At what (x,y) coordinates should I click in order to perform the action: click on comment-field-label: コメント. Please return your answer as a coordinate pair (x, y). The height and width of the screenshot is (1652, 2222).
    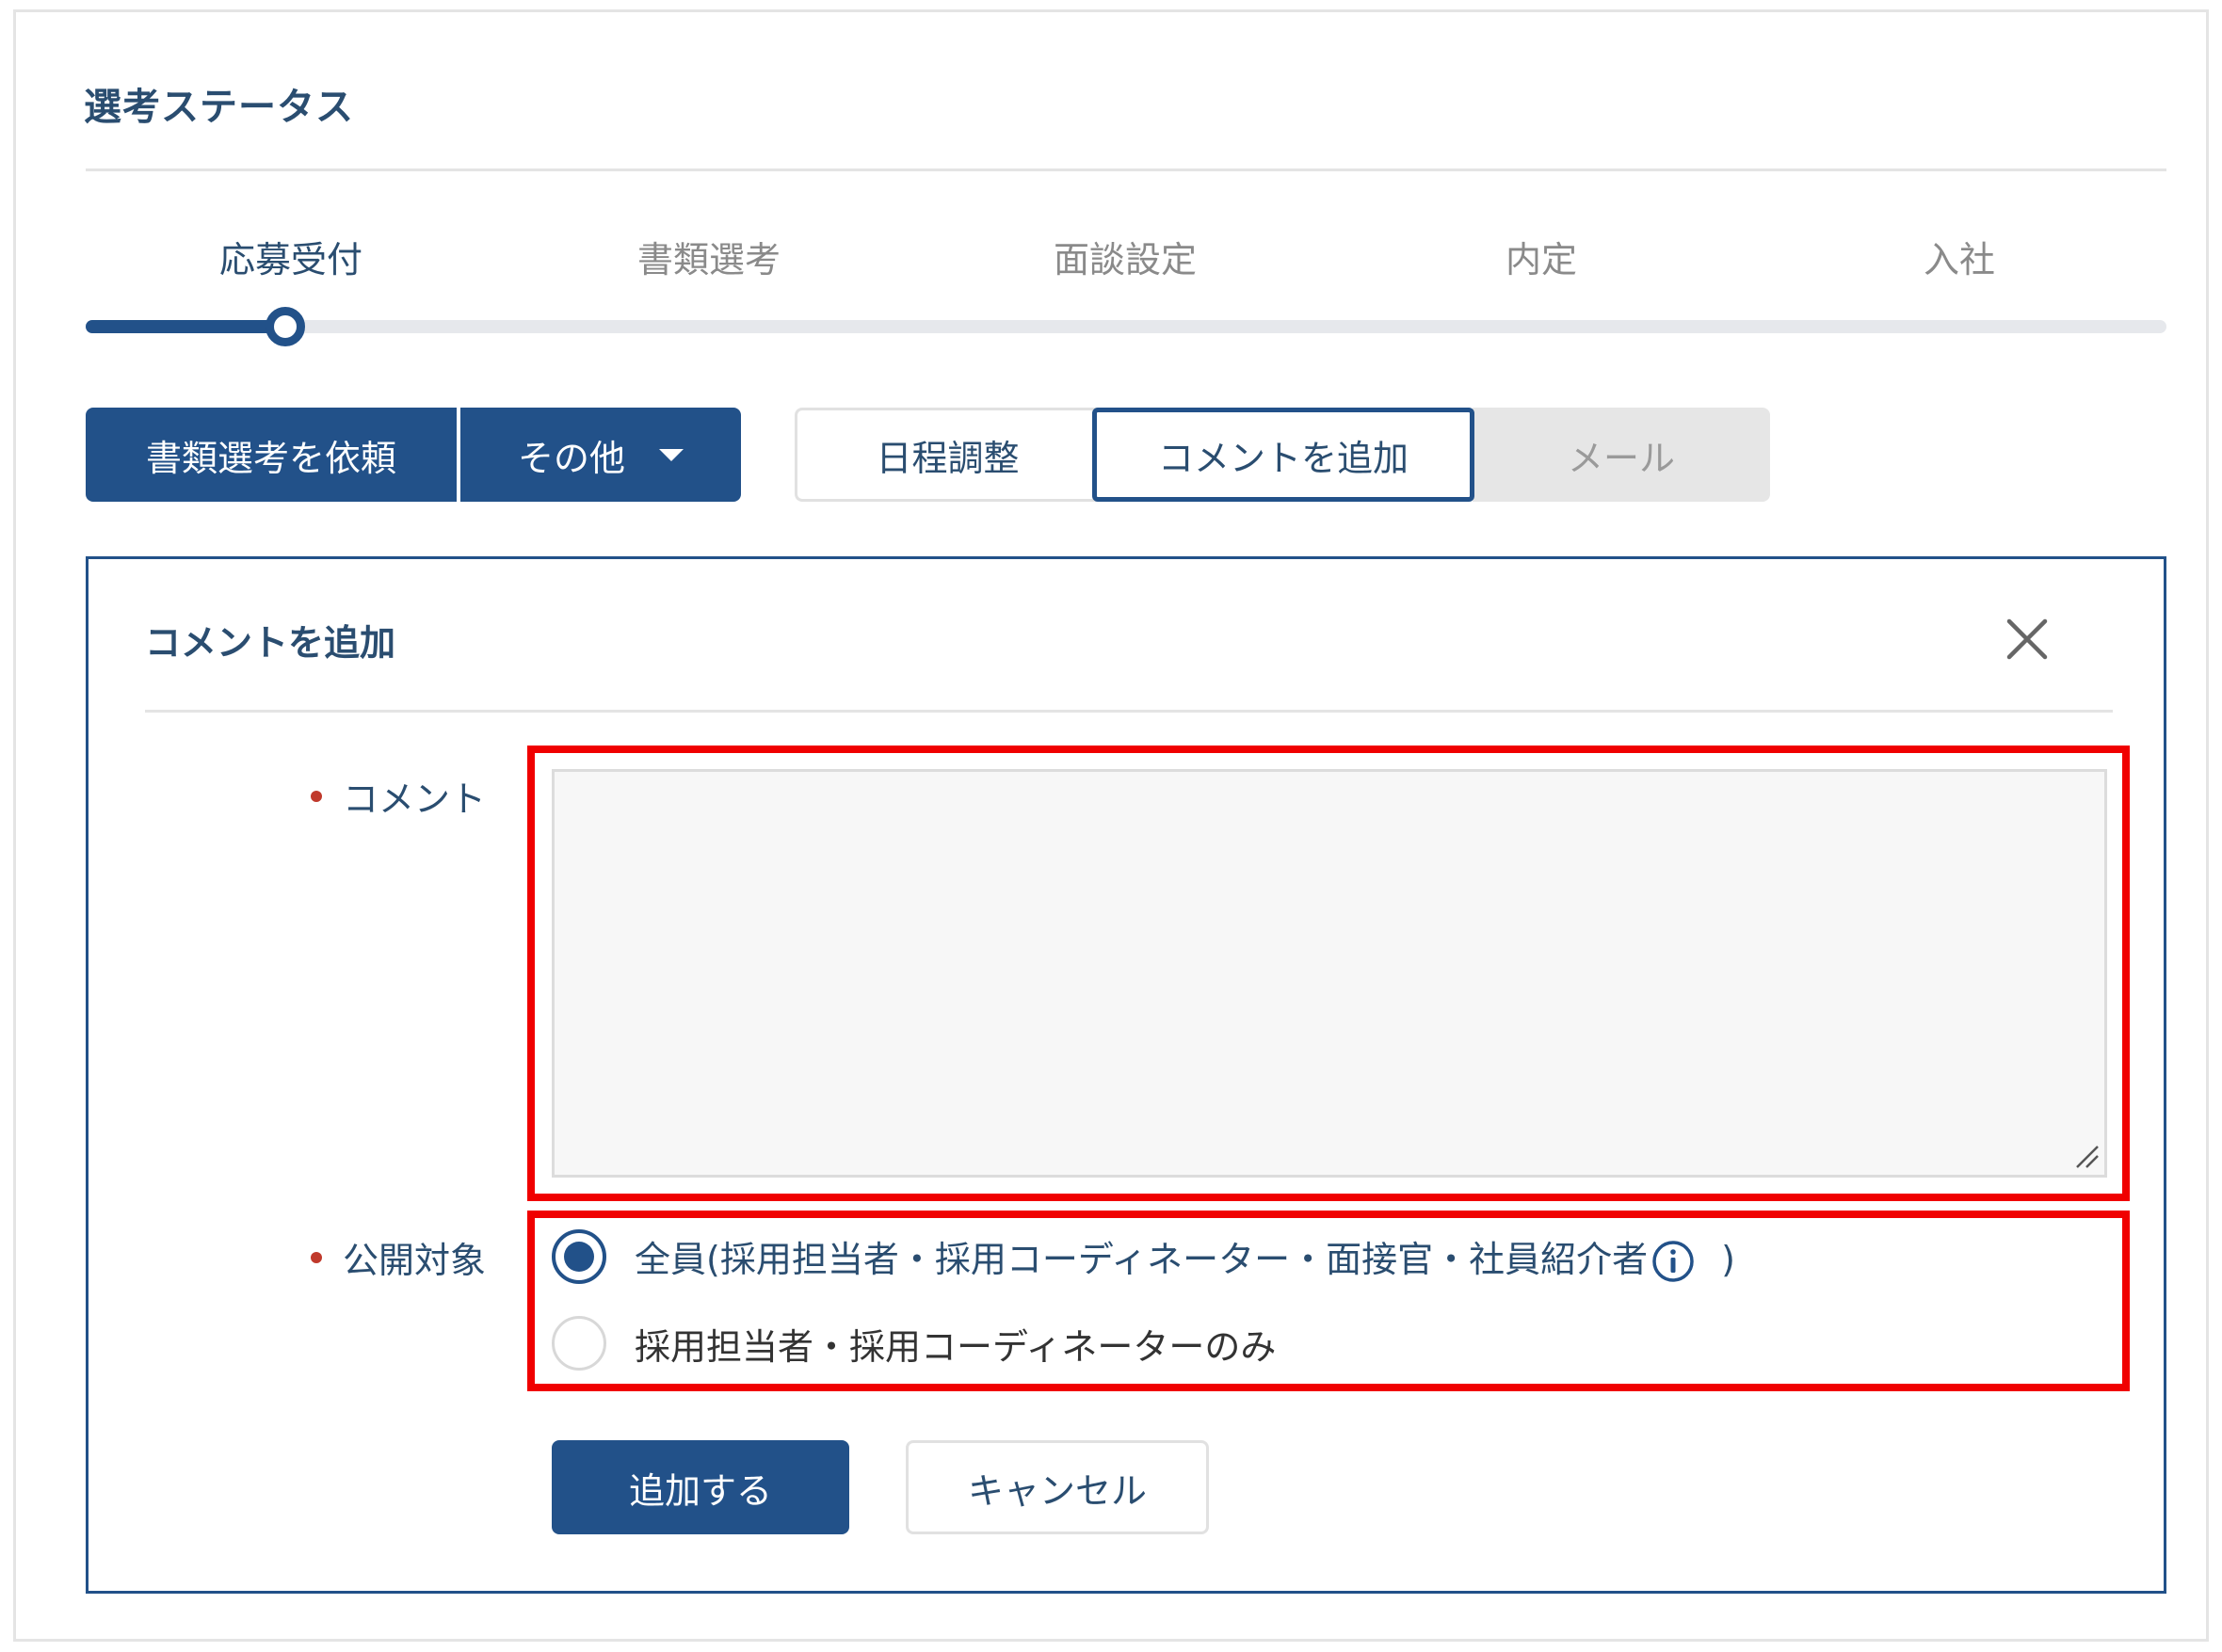
    Looking at the image, I should click on (398, 796).